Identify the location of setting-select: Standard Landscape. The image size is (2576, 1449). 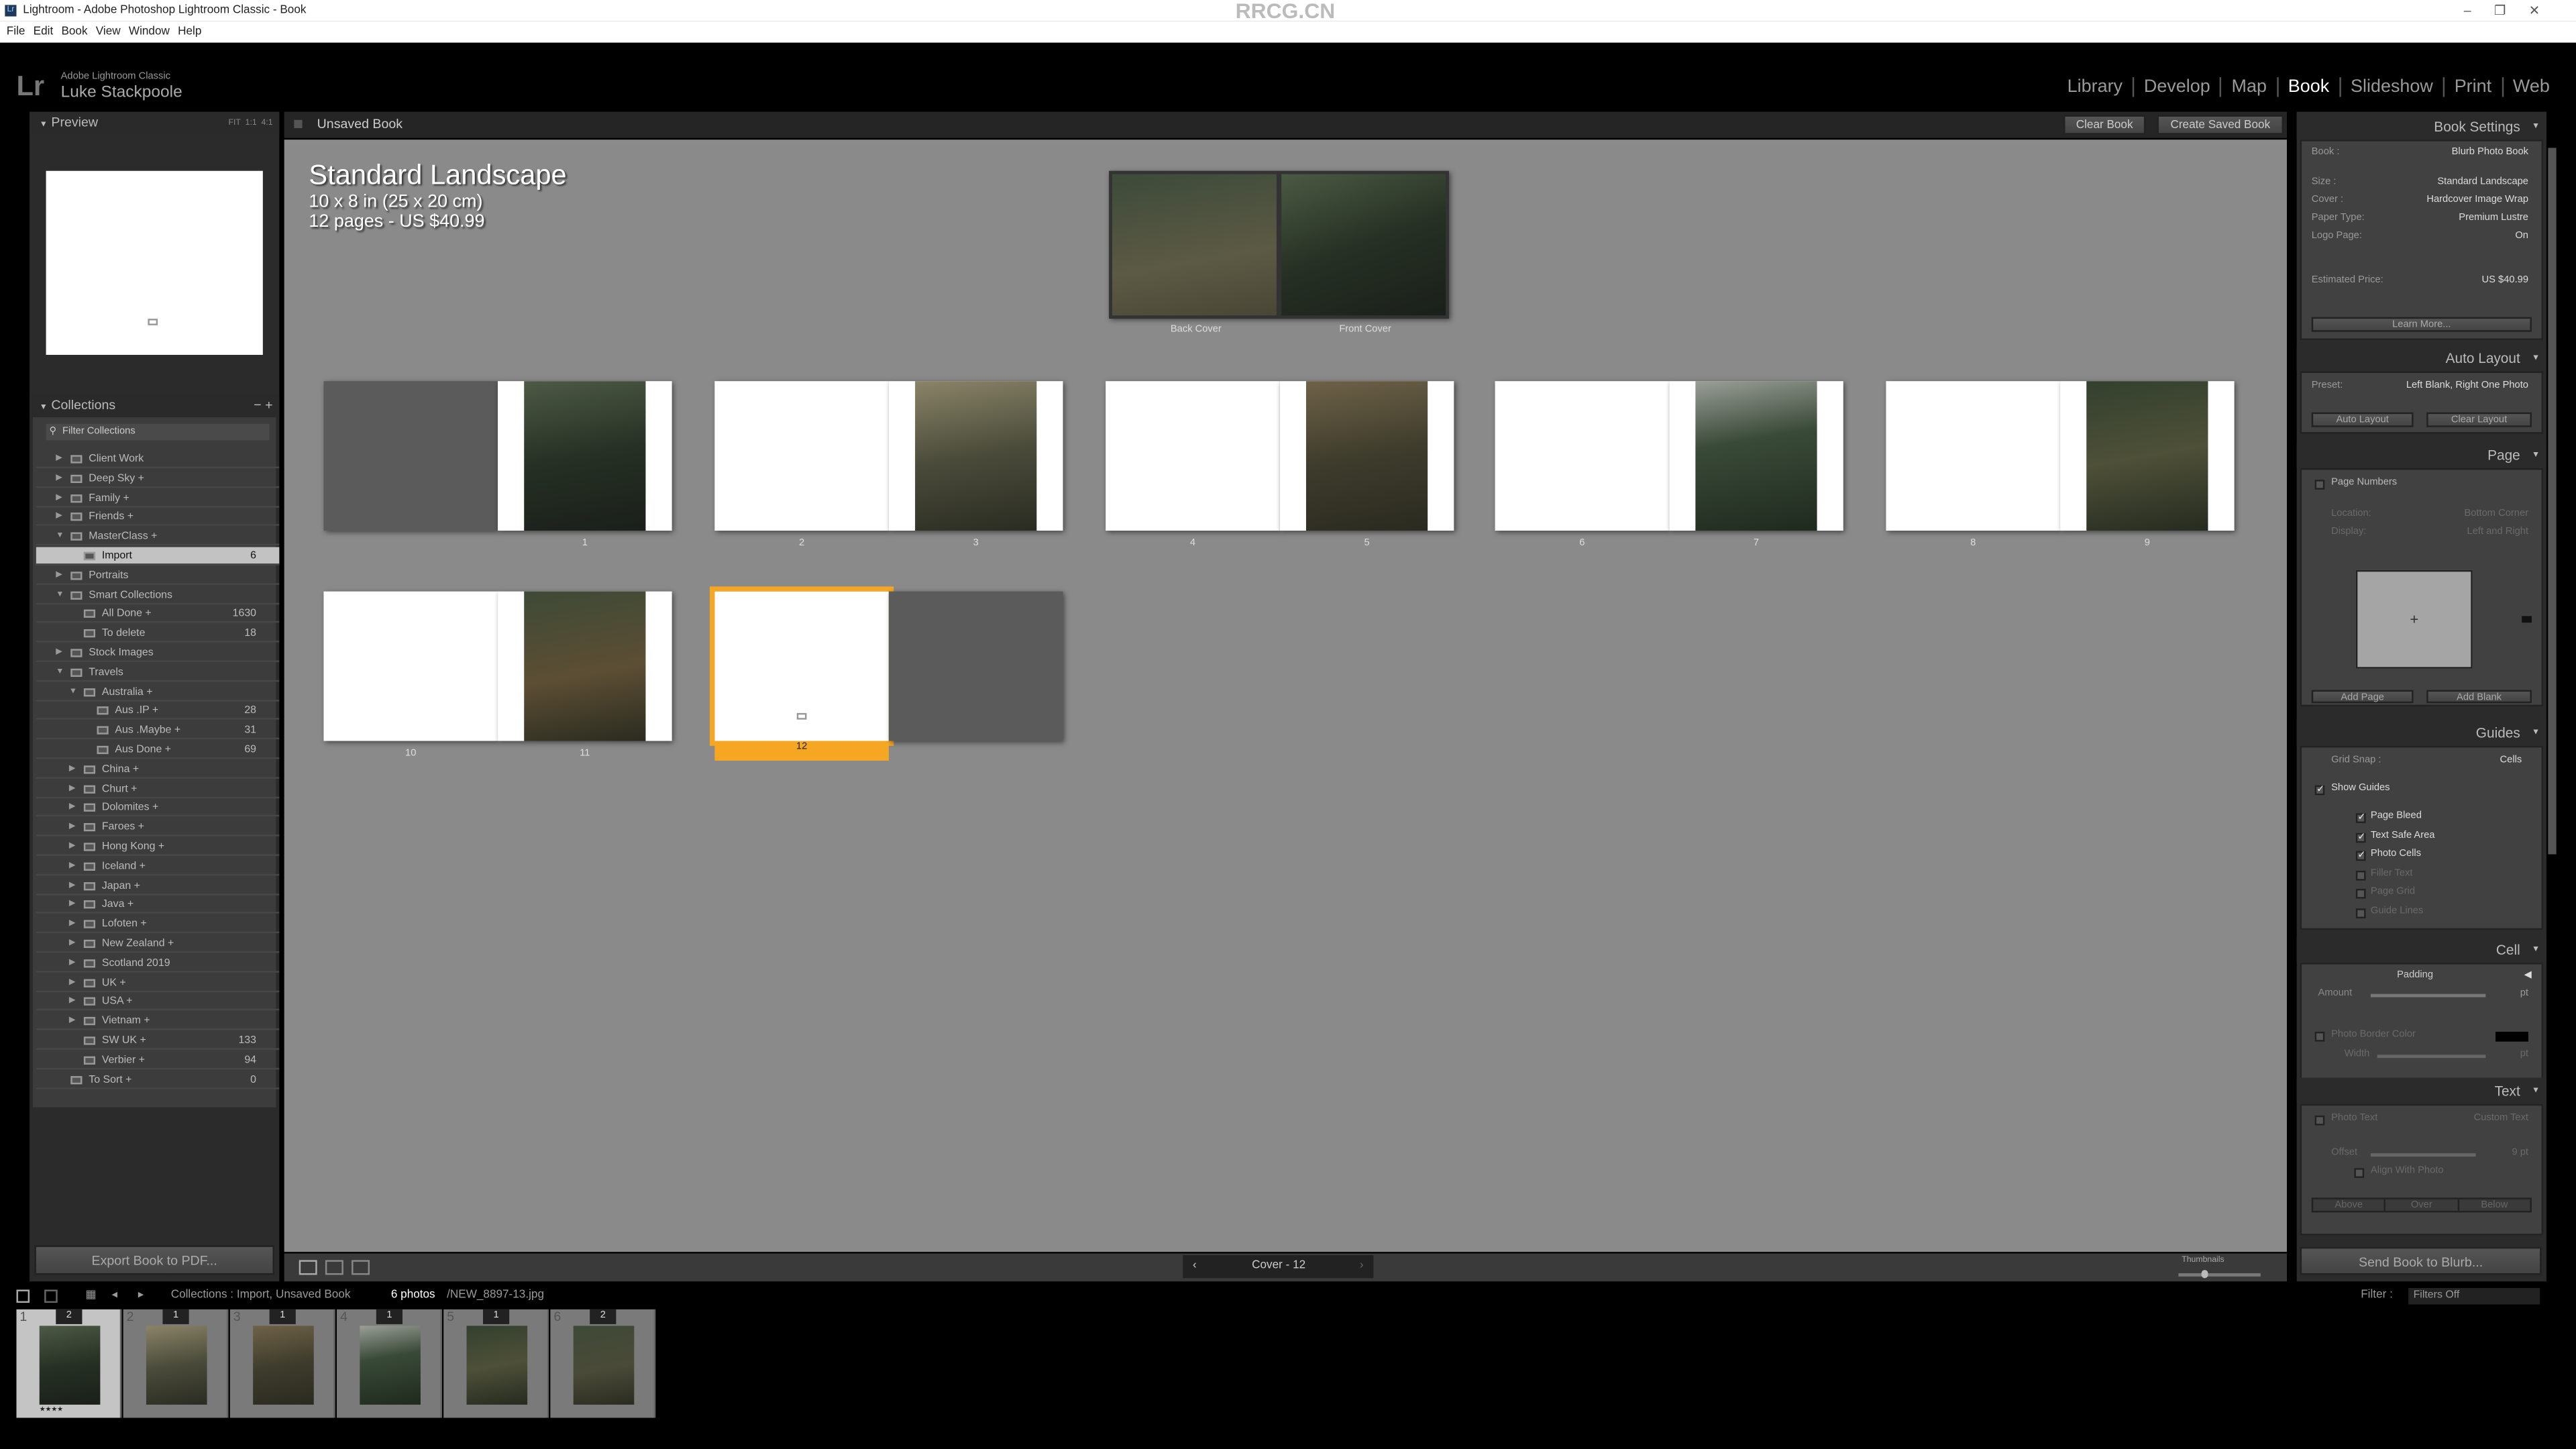
(2482, 182).